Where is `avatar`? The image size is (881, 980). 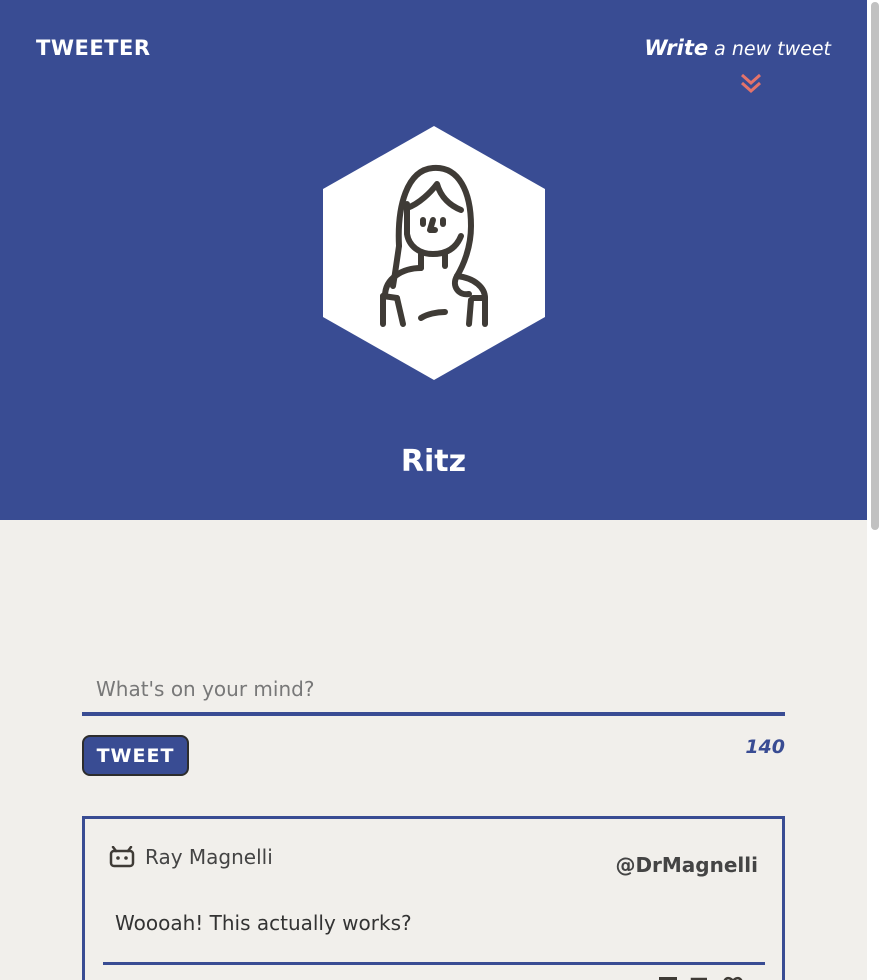
avatar is located at coordinates (434, 253).